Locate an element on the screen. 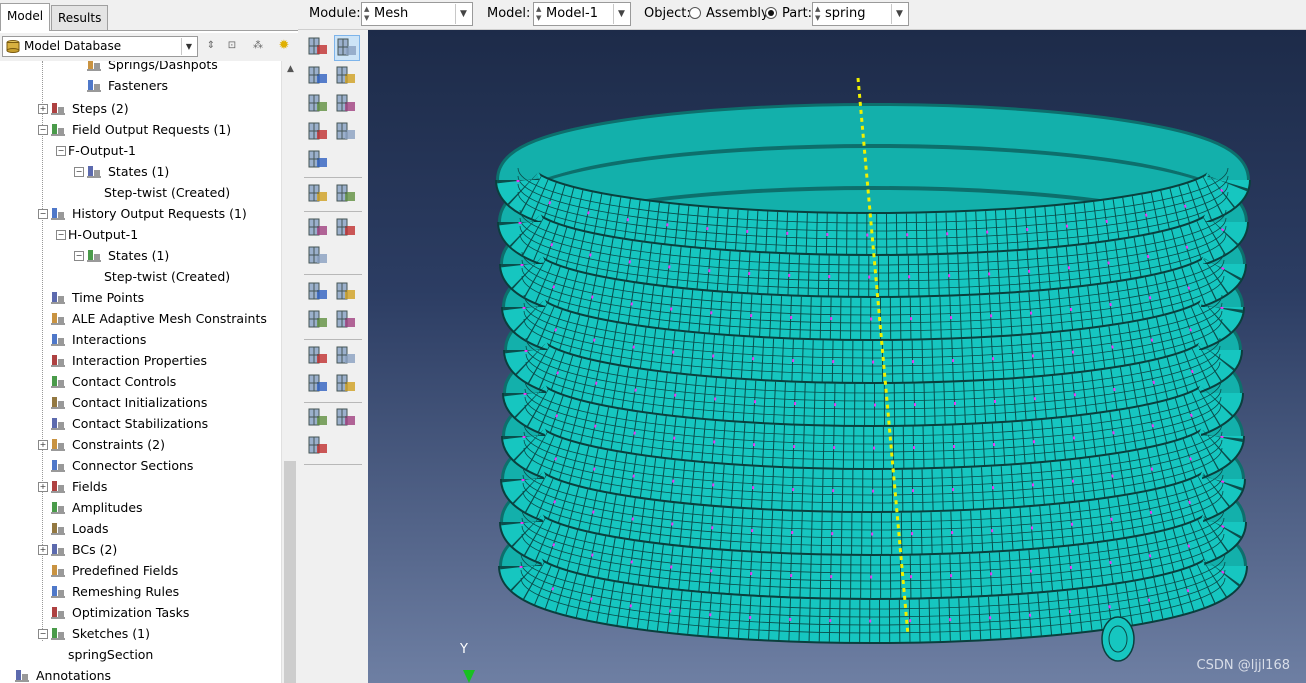 The width and height of the screenshot is (1306, 683). filter-tree-icon: ⁂ is located at coordinates (258, 46).